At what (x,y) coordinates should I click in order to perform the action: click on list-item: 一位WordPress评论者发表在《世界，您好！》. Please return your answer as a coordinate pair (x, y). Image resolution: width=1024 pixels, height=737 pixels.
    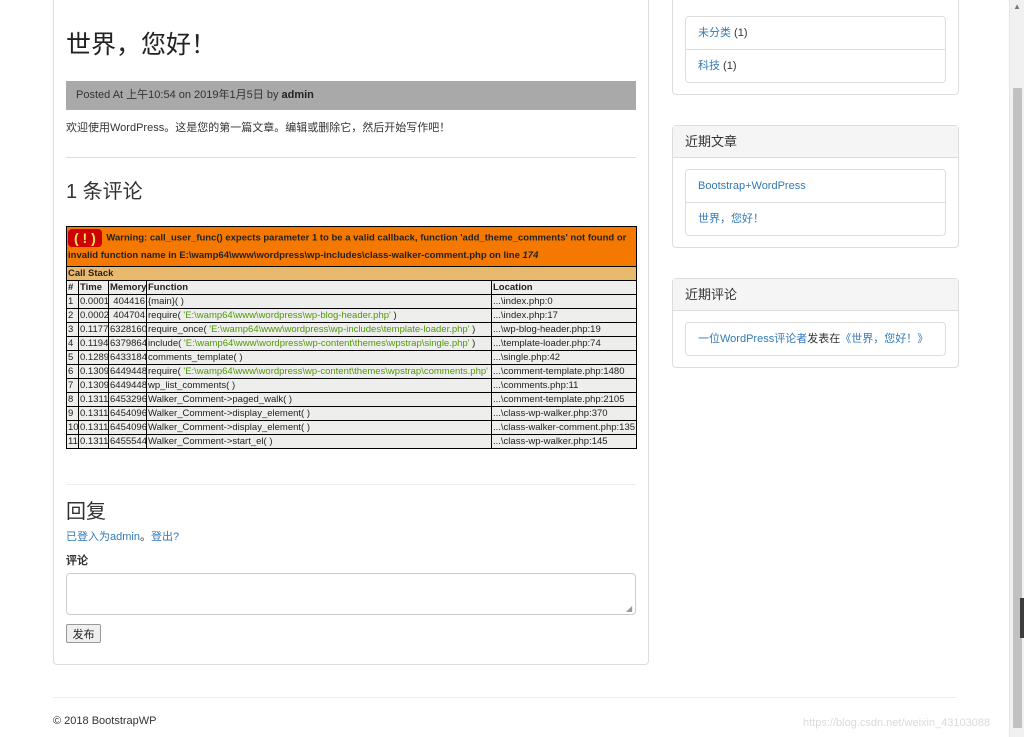
    Looking at the image, I should click on (815, 339).